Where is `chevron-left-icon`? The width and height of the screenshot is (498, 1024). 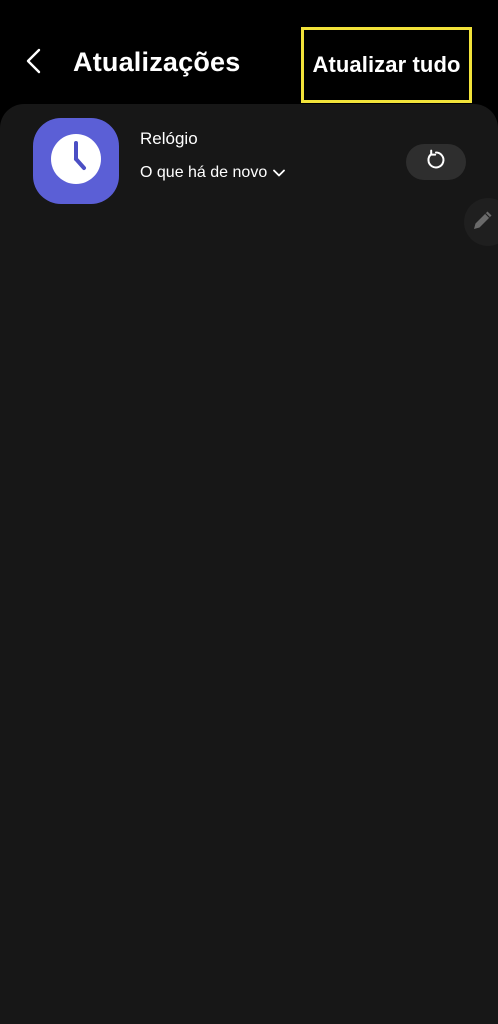 chevron-left-icon is located at coordinates (34, 63).